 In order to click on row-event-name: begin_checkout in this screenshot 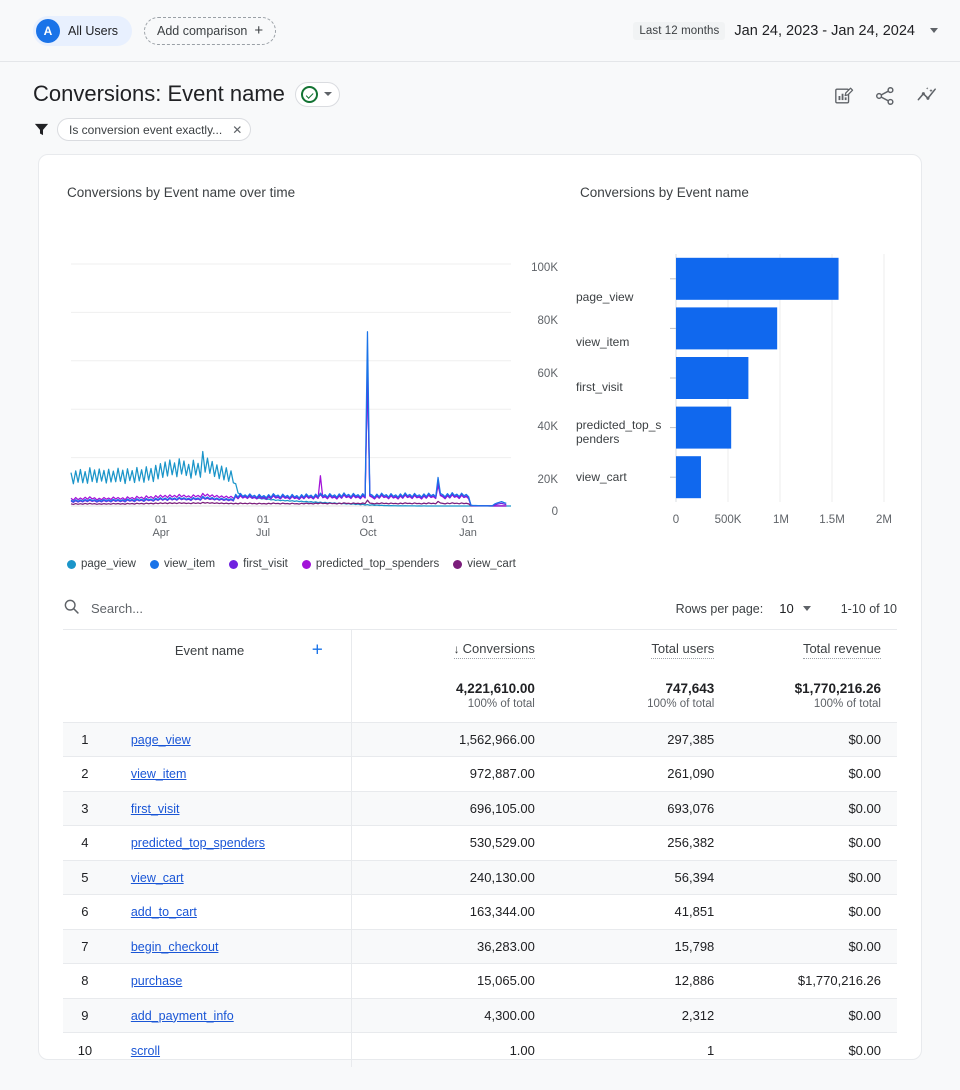, I will do `click(229, 946)`.